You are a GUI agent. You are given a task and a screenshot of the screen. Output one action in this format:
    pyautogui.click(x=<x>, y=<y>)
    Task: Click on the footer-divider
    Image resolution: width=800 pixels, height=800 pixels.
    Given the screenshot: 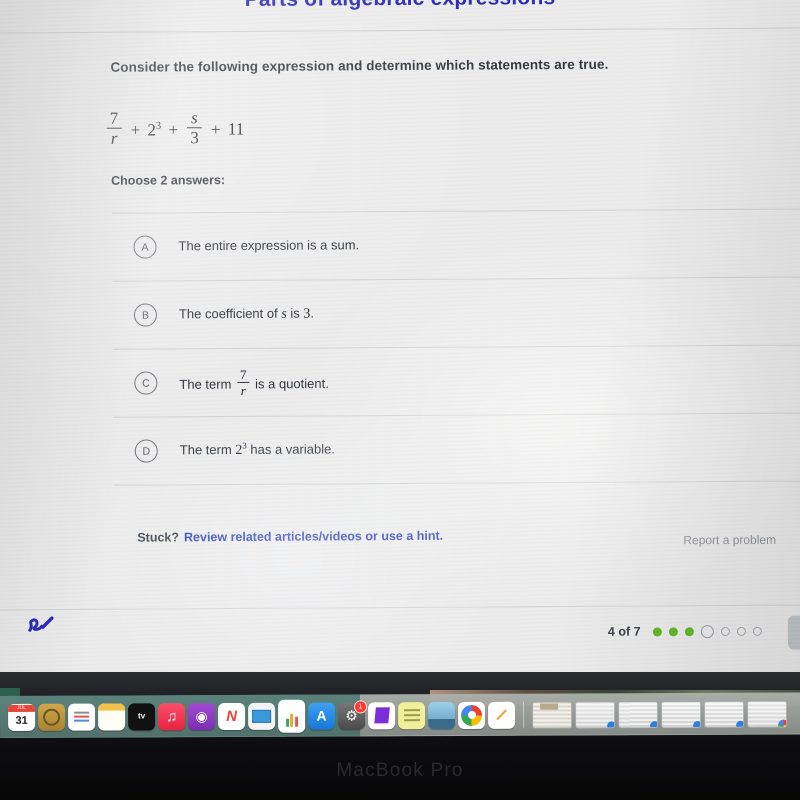 What is the action you would take?
    pyautogui.click(x=400, y=607)
    